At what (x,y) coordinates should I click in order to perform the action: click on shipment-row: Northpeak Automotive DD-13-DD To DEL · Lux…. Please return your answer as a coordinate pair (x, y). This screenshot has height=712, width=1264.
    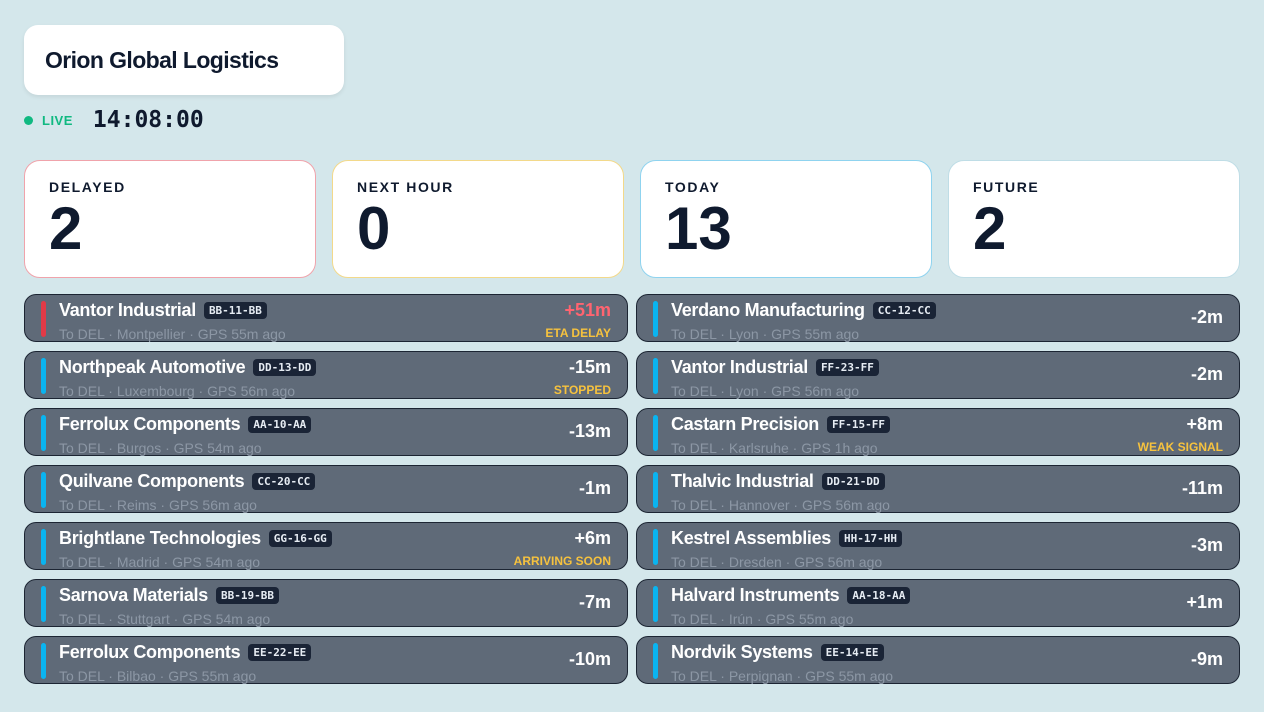
    Looking at the image, I should click on (326, 375).